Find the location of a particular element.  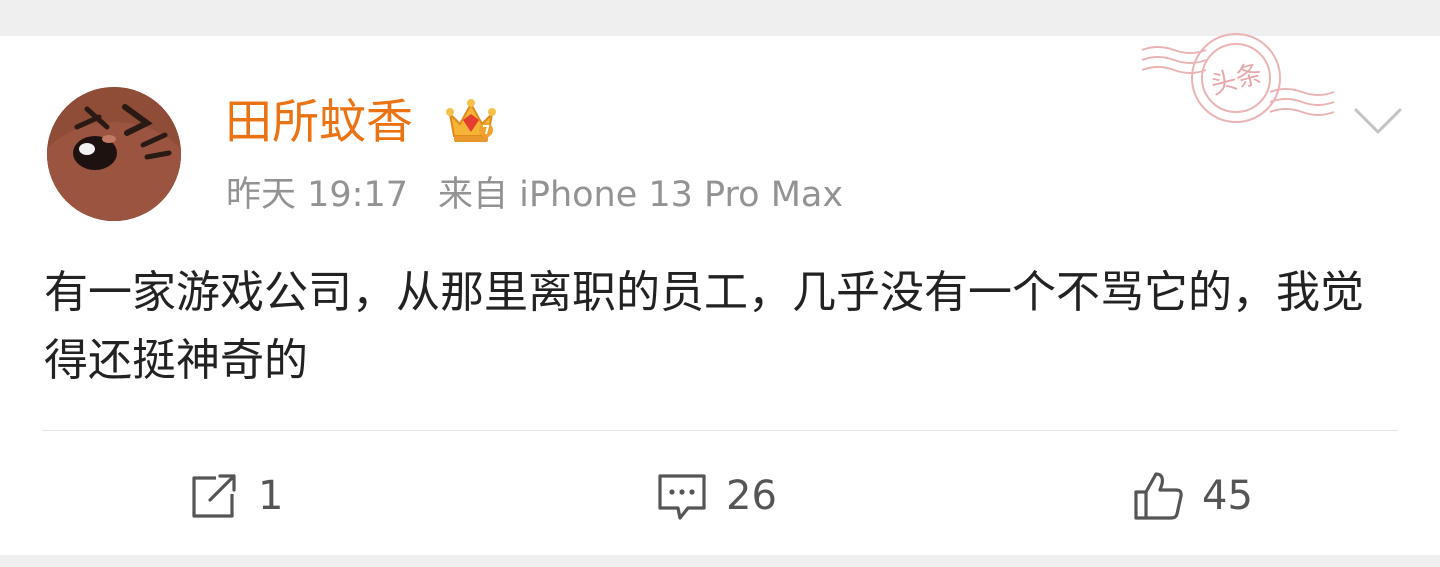

repost-button: 1 is located at coordinates (234, 496).